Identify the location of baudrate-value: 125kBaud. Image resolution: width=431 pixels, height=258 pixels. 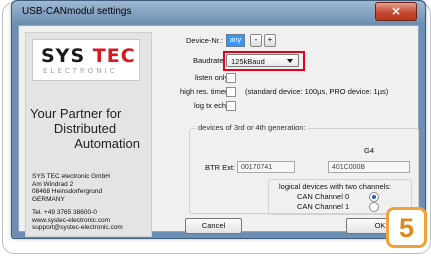
(248, 61).